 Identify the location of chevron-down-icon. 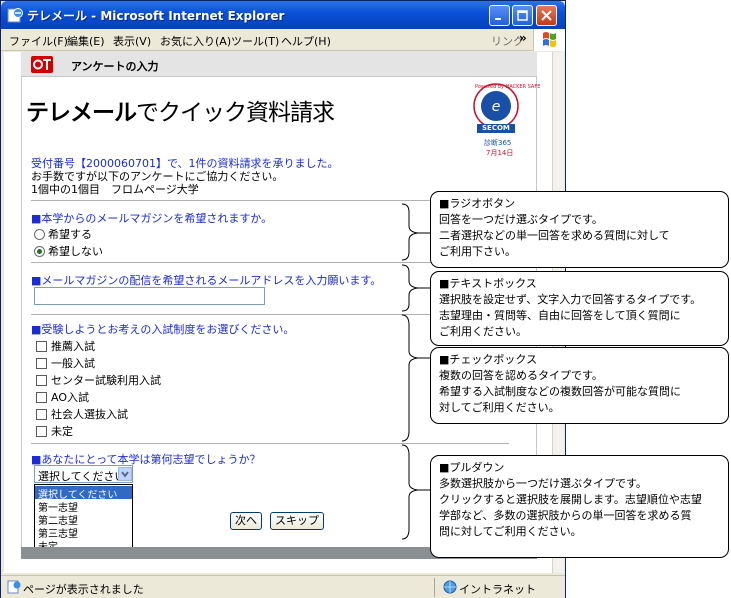
(125, 474).